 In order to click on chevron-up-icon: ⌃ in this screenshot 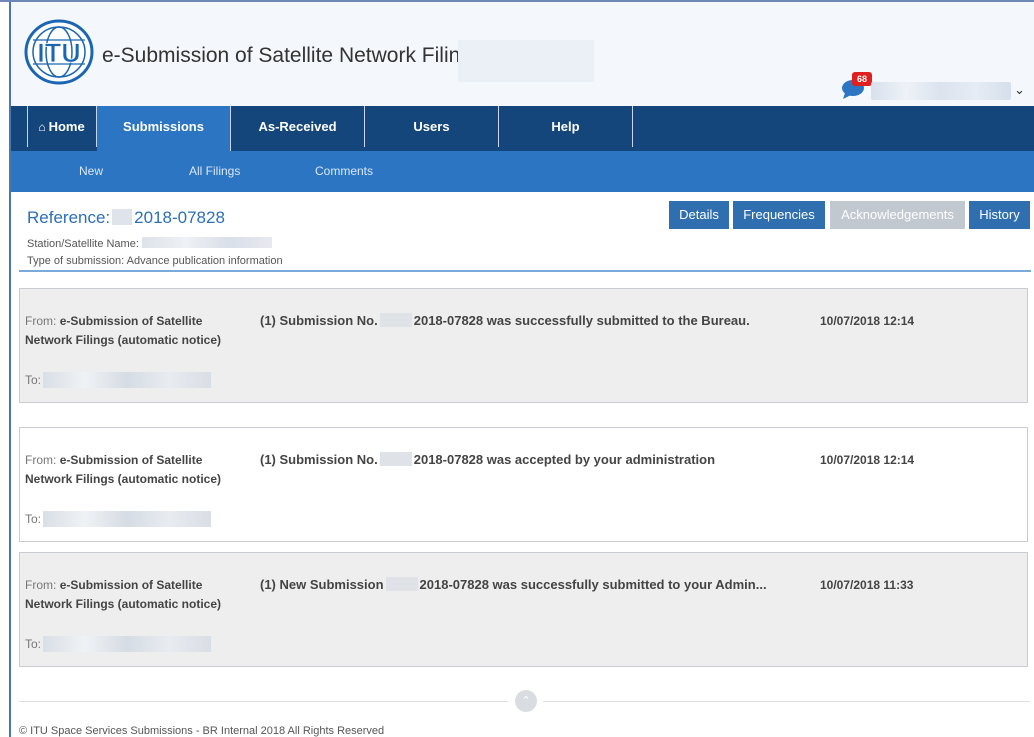, I will do `click(526, 701)`.